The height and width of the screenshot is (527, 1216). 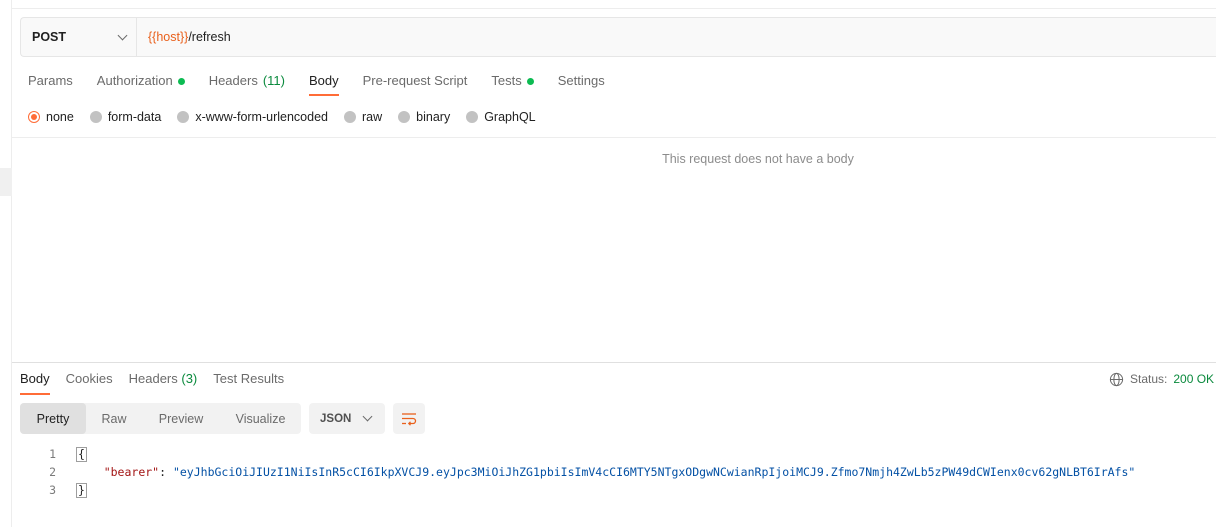 I want to click on code-line: 1 {, so click(x=577, y=454).